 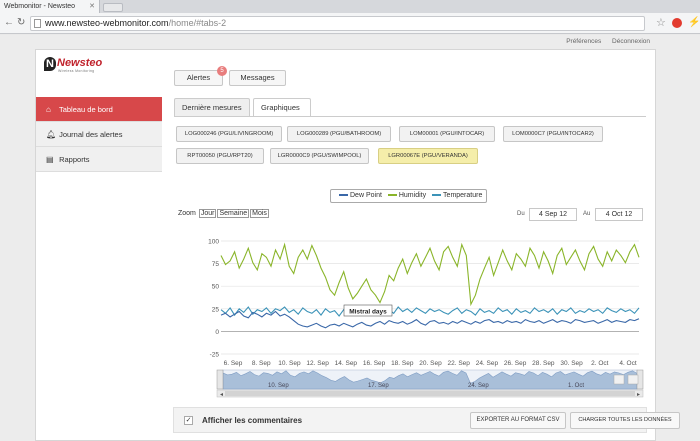 I want to click on messages-label: Messages, so click(x=257, y=77).